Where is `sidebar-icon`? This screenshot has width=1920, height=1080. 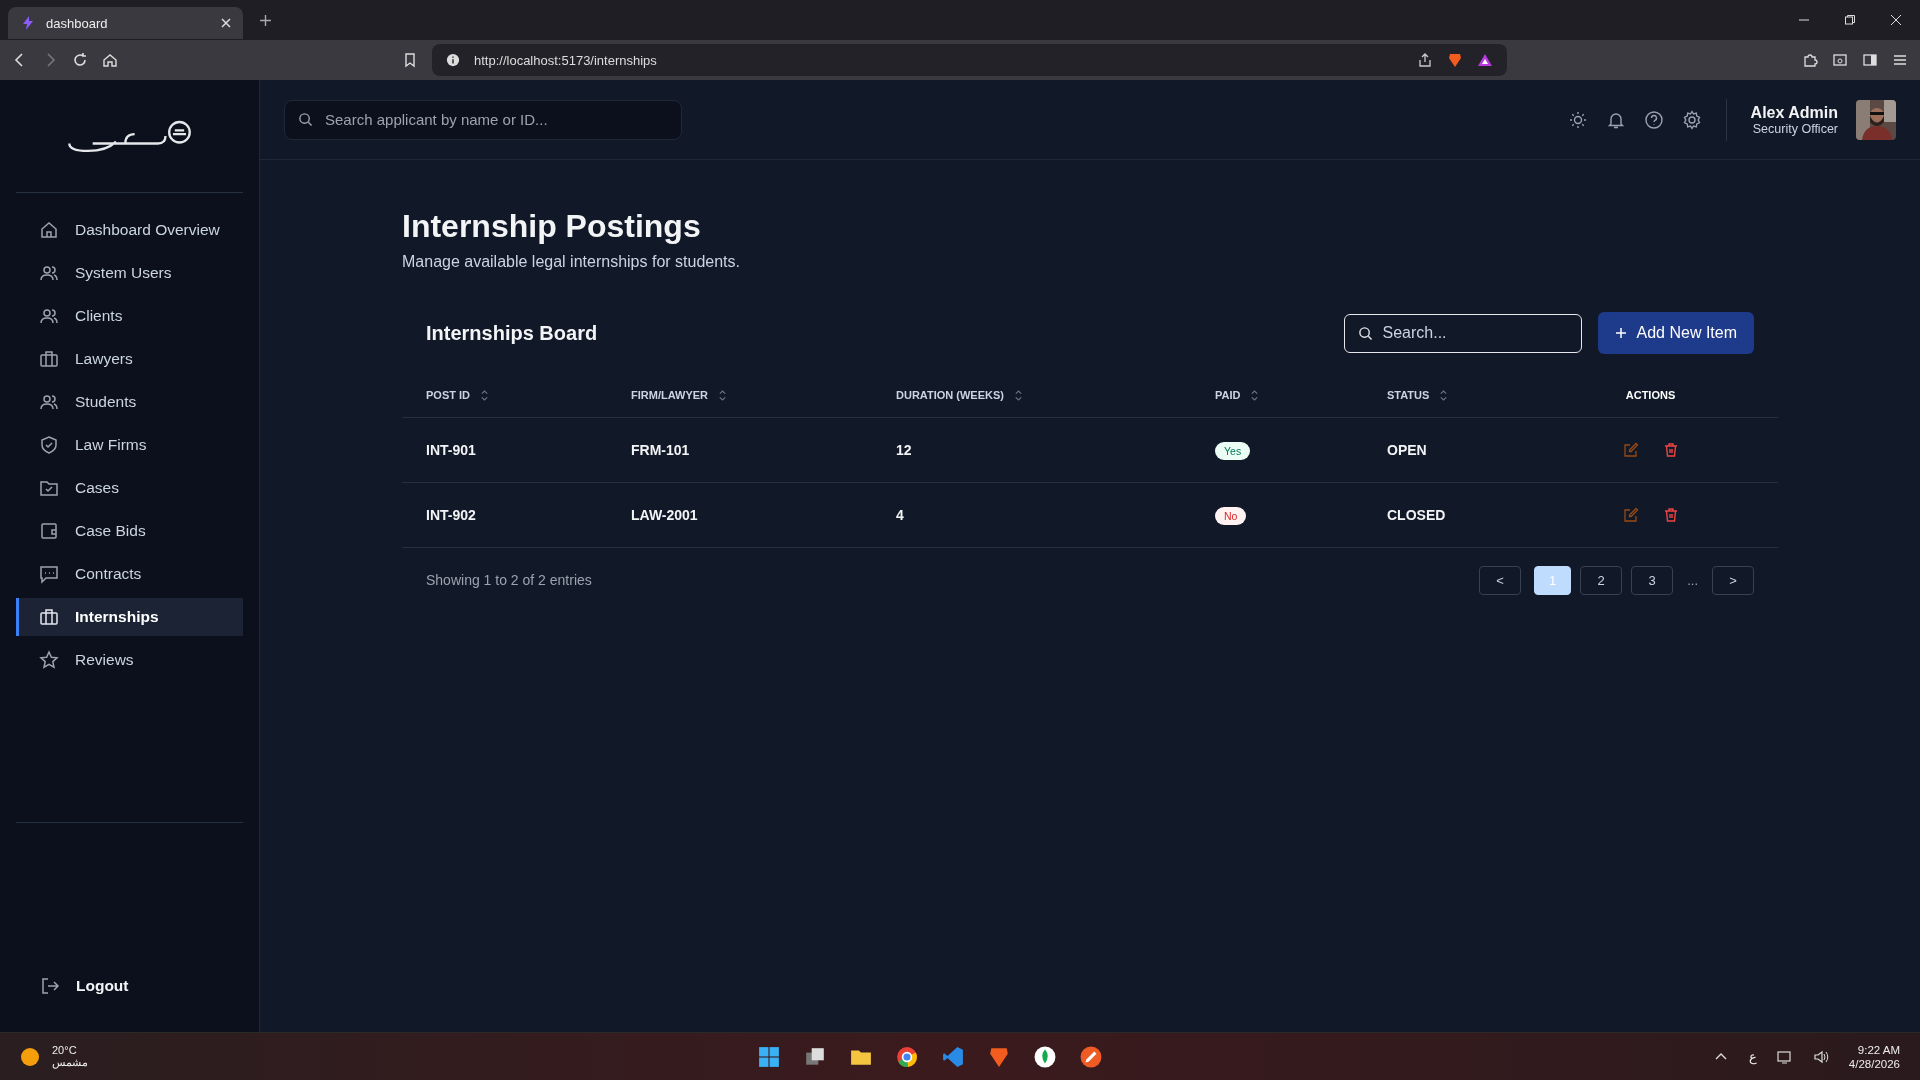 sidebar-icon is located at coordinates (1870, 60).